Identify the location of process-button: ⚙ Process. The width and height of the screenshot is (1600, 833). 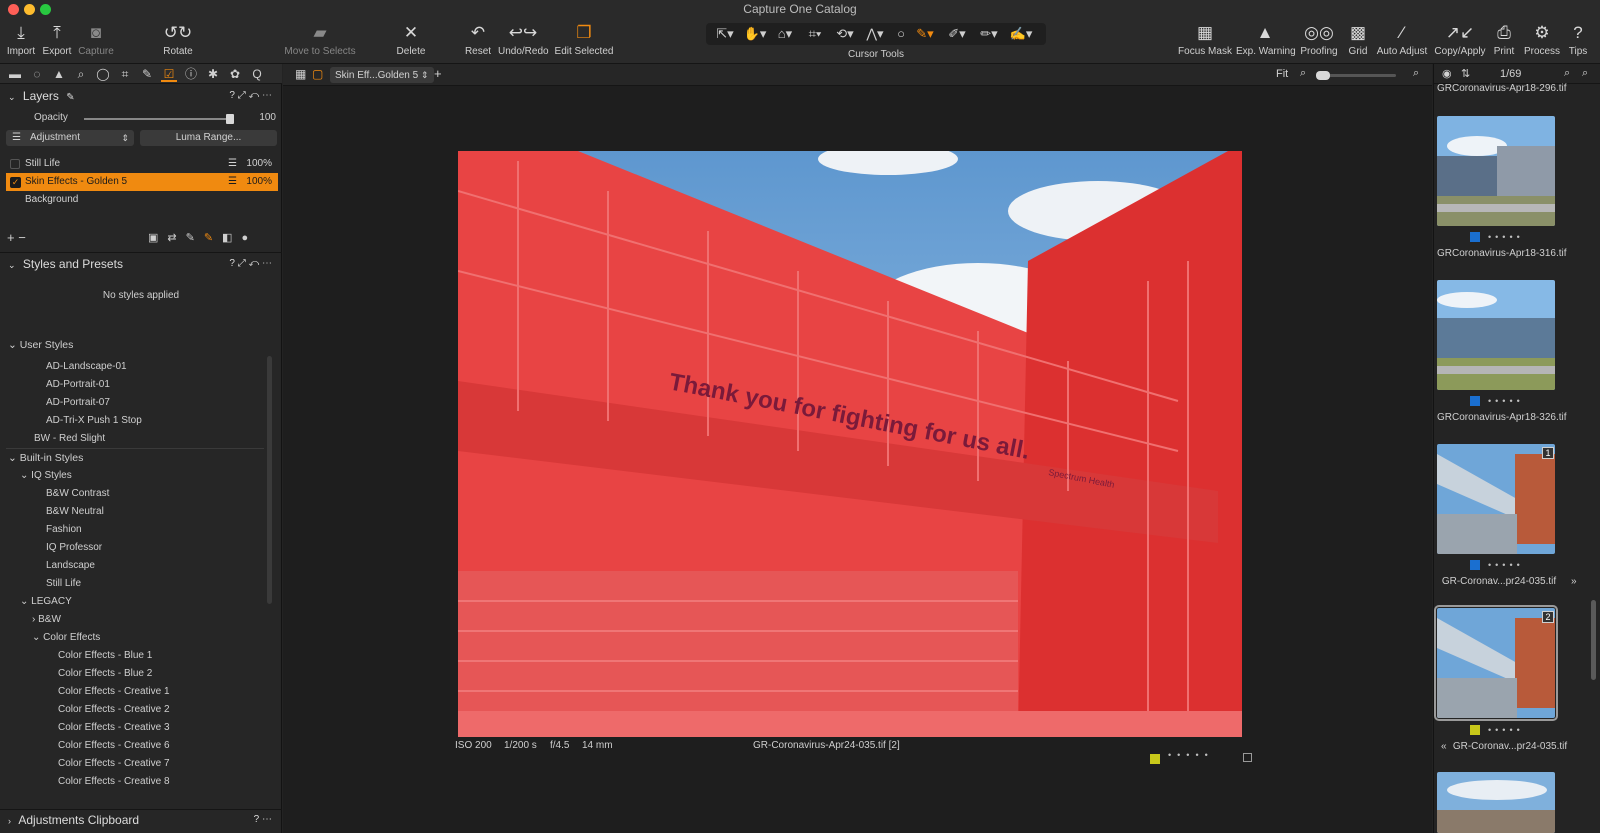
(1542, 39).